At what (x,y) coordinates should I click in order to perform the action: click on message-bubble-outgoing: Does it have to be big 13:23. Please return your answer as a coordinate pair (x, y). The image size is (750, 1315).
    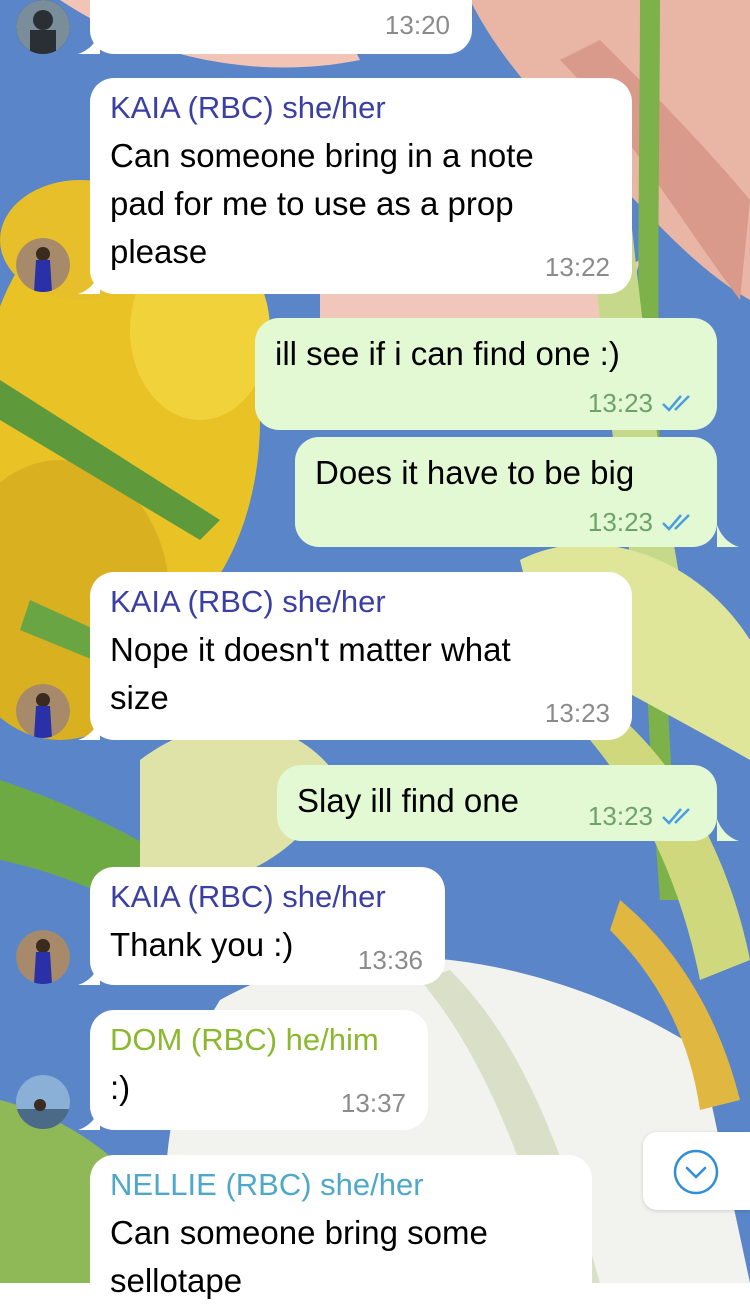
    Looking at the image, I should click on (506, 492).